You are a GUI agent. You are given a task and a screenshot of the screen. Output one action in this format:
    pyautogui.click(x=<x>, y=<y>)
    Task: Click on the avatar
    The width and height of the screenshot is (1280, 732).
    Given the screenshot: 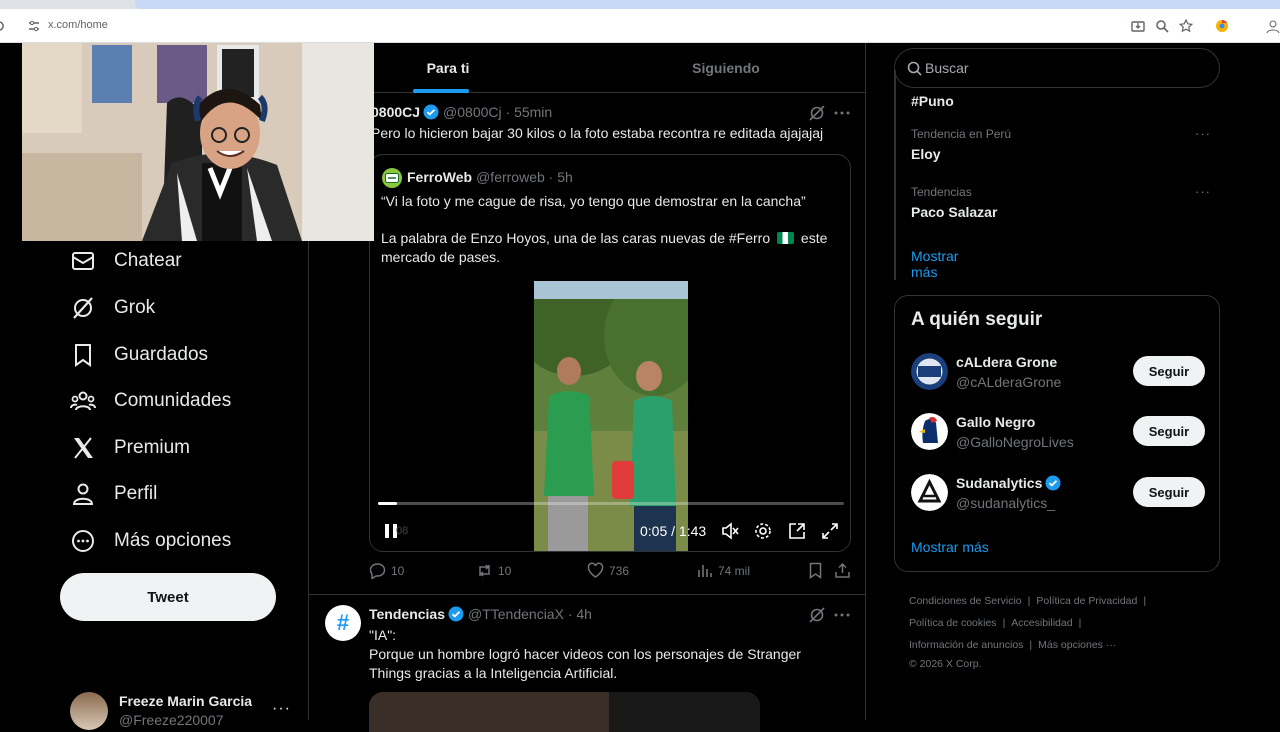 What is the action you would take?
    pyautogui.click(x=929, y=492)
    